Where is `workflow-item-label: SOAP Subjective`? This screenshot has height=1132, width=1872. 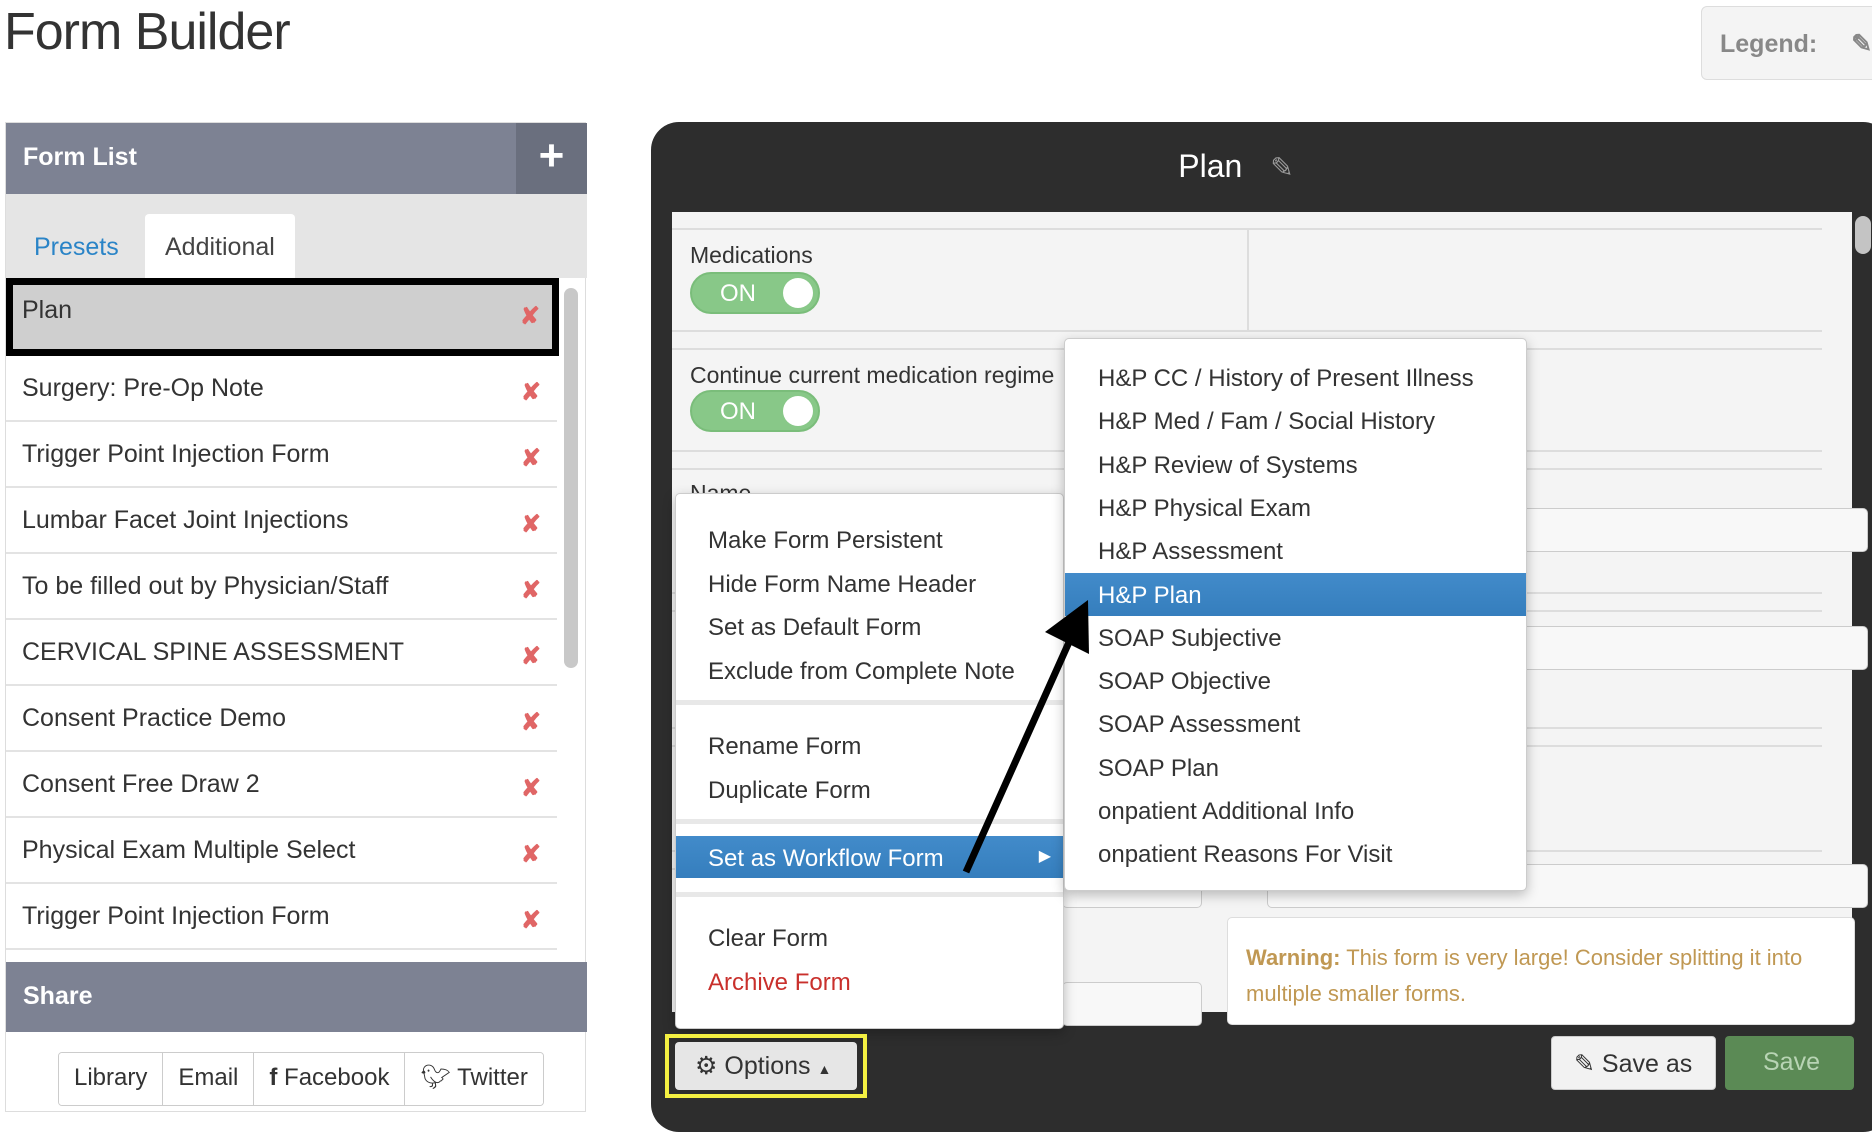 workflow-item-label: SOAP Subjective is located at coordinates (1190, 638).